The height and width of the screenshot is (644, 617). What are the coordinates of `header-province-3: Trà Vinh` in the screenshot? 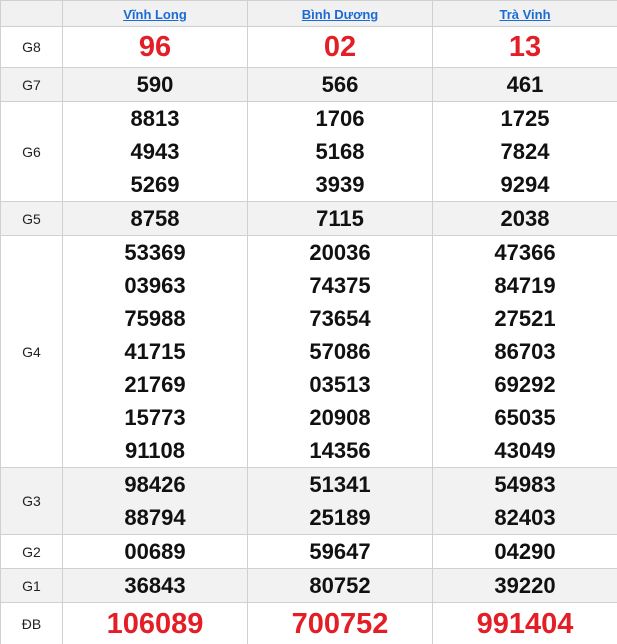 It's located at (524, 13).